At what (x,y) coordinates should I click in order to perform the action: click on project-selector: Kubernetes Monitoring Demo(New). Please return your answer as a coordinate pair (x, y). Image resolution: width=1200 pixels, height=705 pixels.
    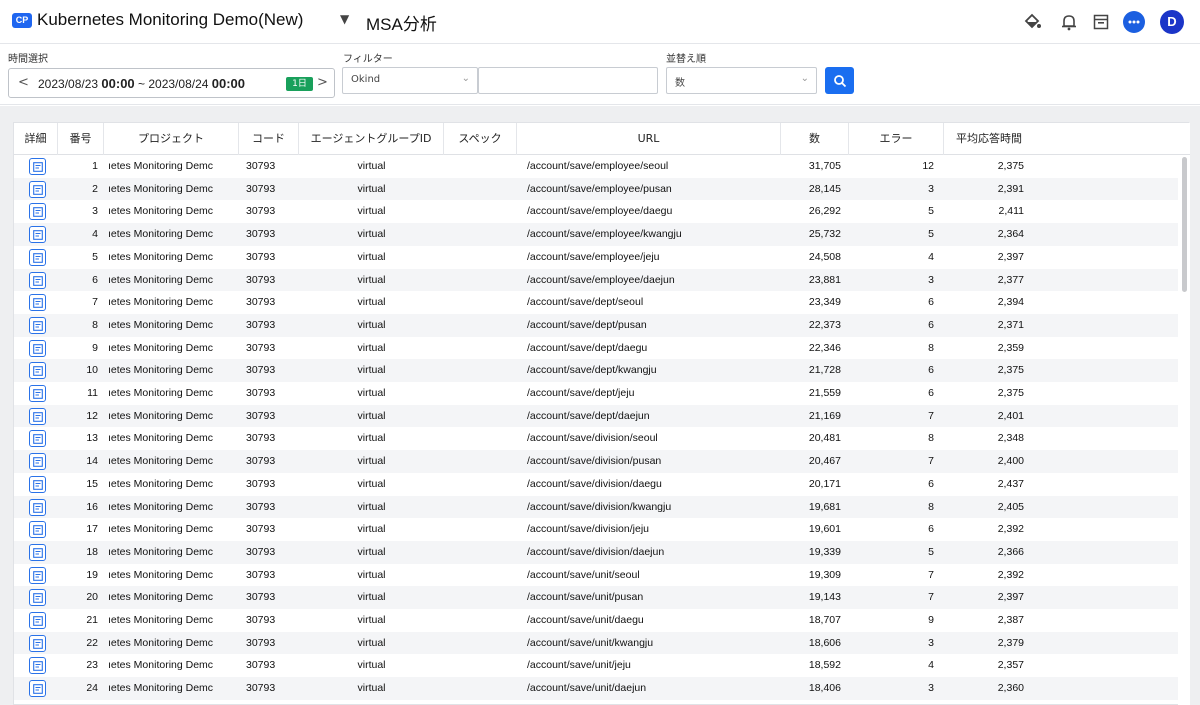
    Looking at the image, I should click on (170, 20).